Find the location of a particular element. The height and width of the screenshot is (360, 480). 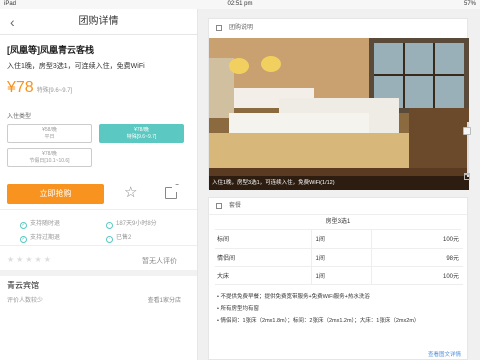

room-choice-header: 房型3选1 is located at coordinates (338, 222).